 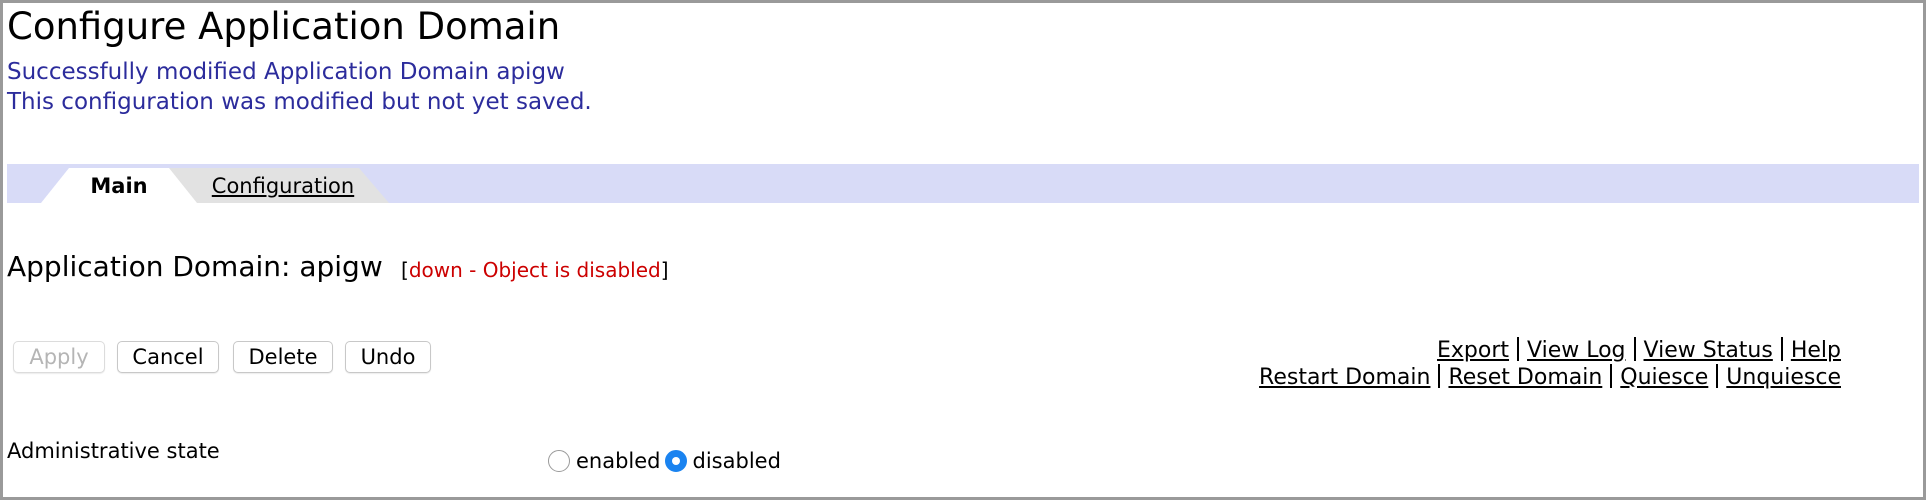 What do you see at coordinates (1576, 350) in the screenshot?
I see `view-log-link: View Log` at bounding box center [1576, 350].